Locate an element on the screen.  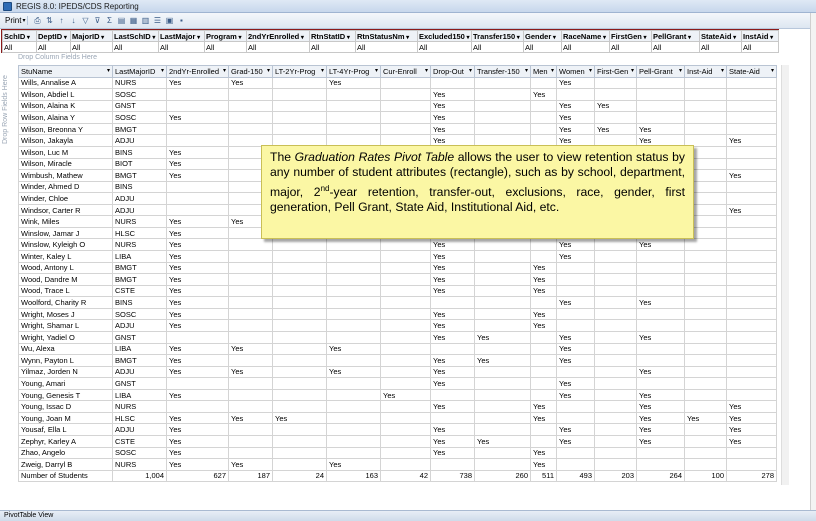
column-header-2: Grad-150 ▾ is located at coordinates (250, 71).